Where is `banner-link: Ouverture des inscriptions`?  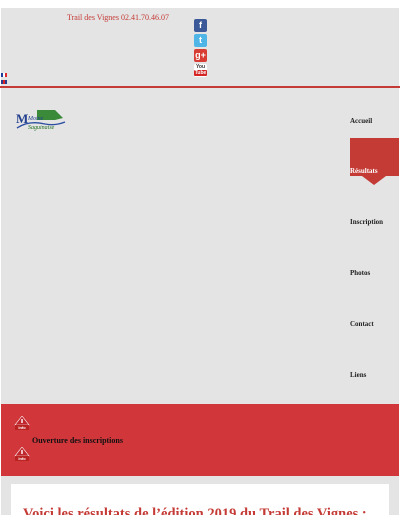 banner-link: Ouverture des inscriptions is located at coordinates (77, 440).